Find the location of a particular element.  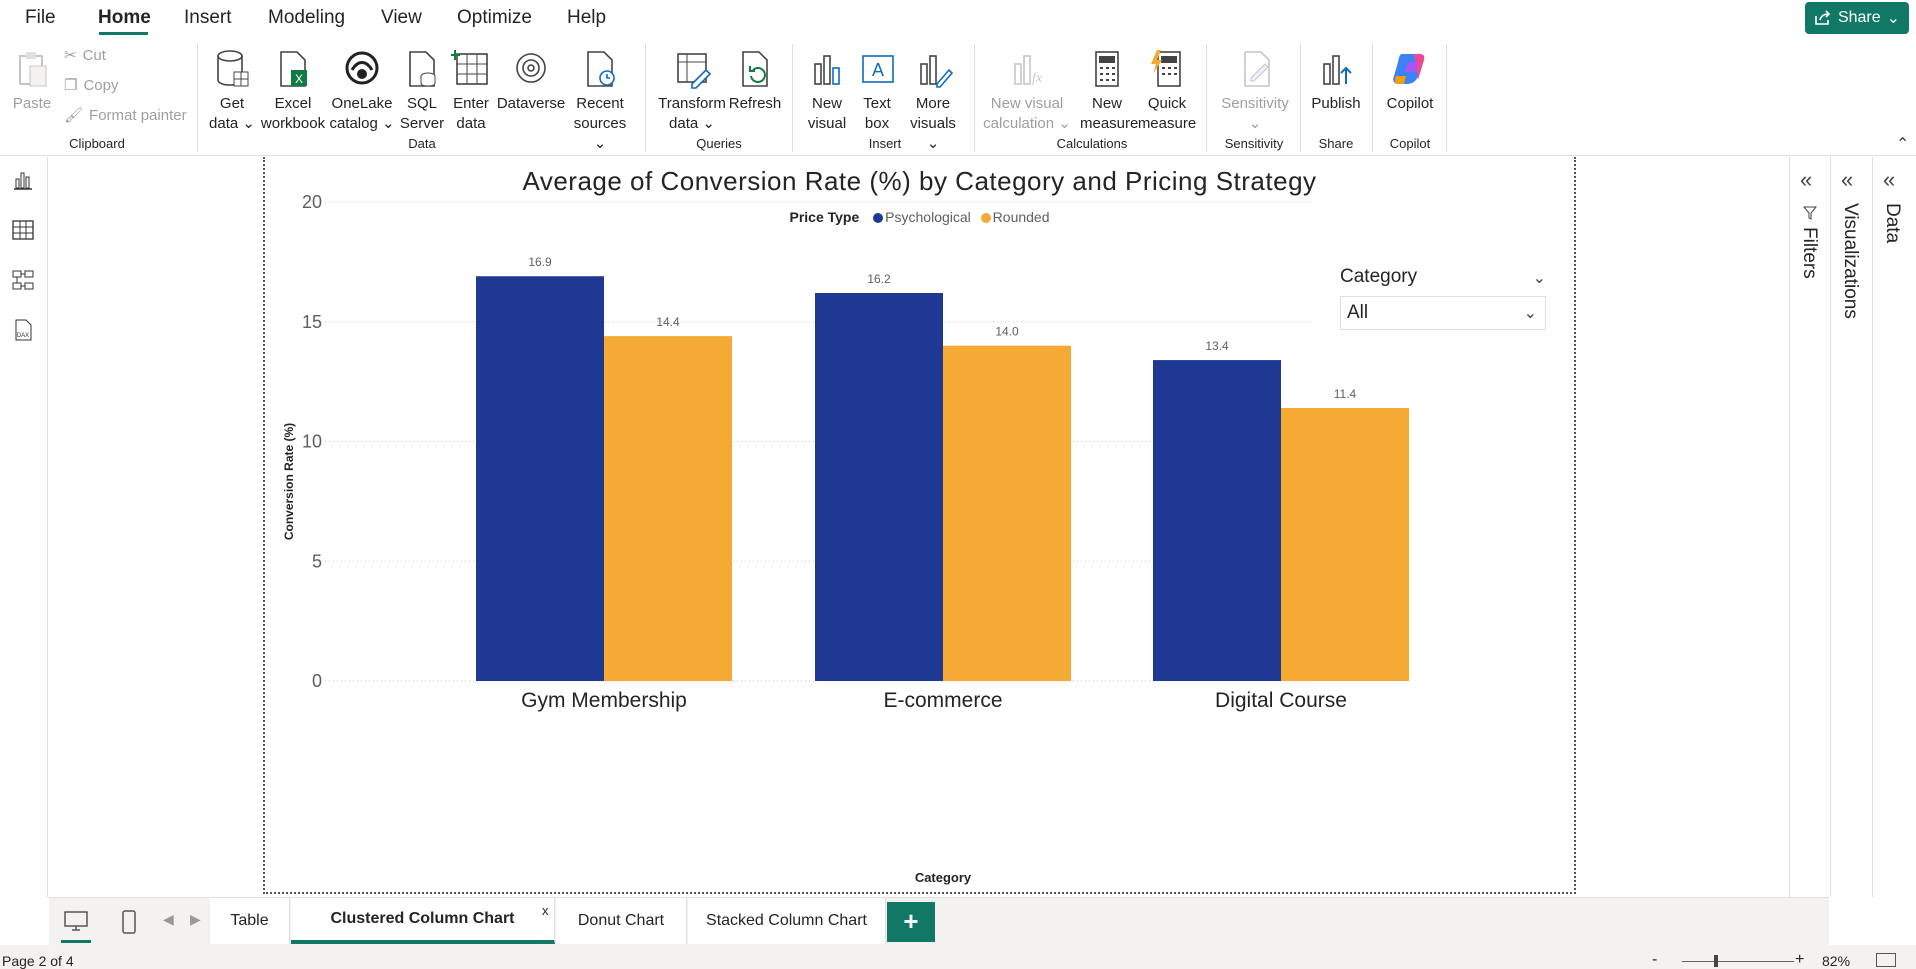

sensitivity-button: Sensitivity ⌄ is located at coordinates (1255, 91).